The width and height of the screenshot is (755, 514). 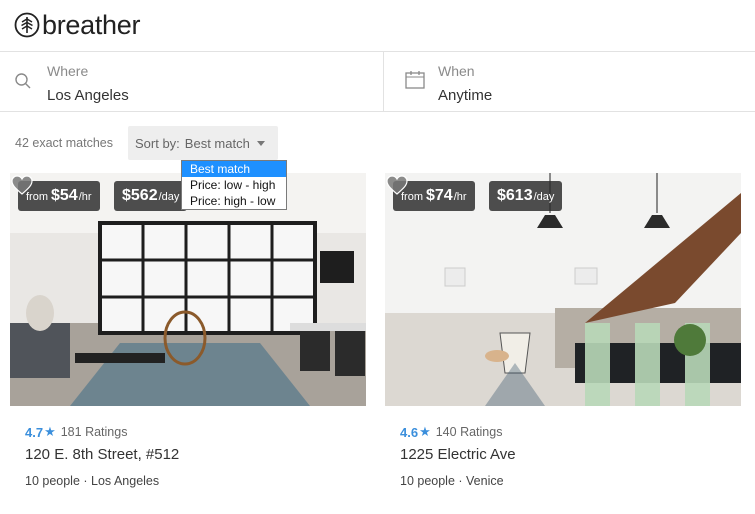 I want to click on when-label: When, so click(x=456, y=71).